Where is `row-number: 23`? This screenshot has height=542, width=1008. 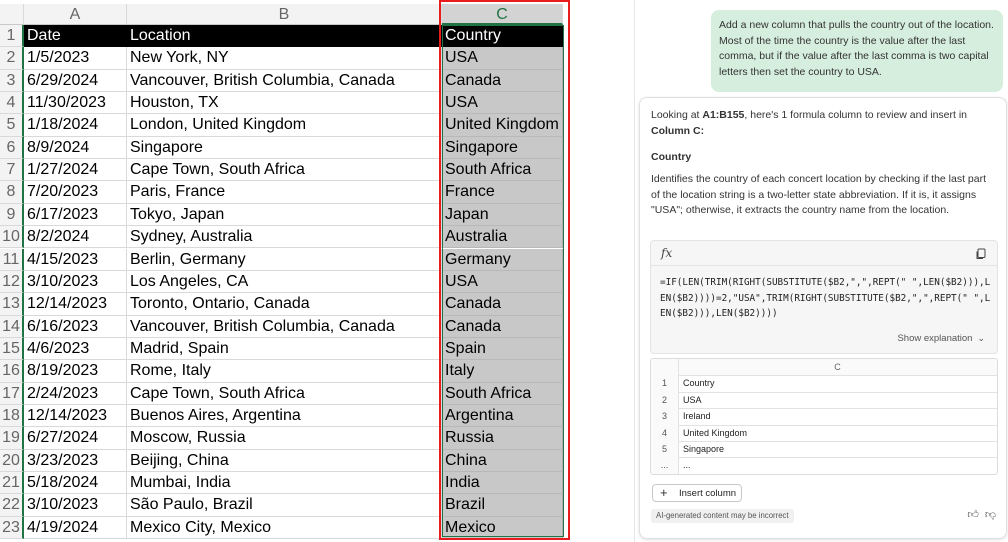 row-number: 23 is located at coordinates (12, 528).